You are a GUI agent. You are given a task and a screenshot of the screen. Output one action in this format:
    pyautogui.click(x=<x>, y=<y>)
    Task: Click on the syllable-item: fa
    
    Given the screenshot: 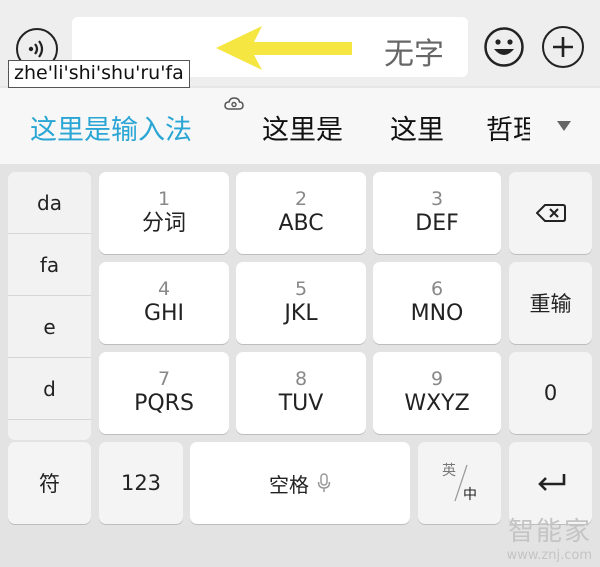 What is the action you would take?
    pyautogui.click(x=49, y=265)
    